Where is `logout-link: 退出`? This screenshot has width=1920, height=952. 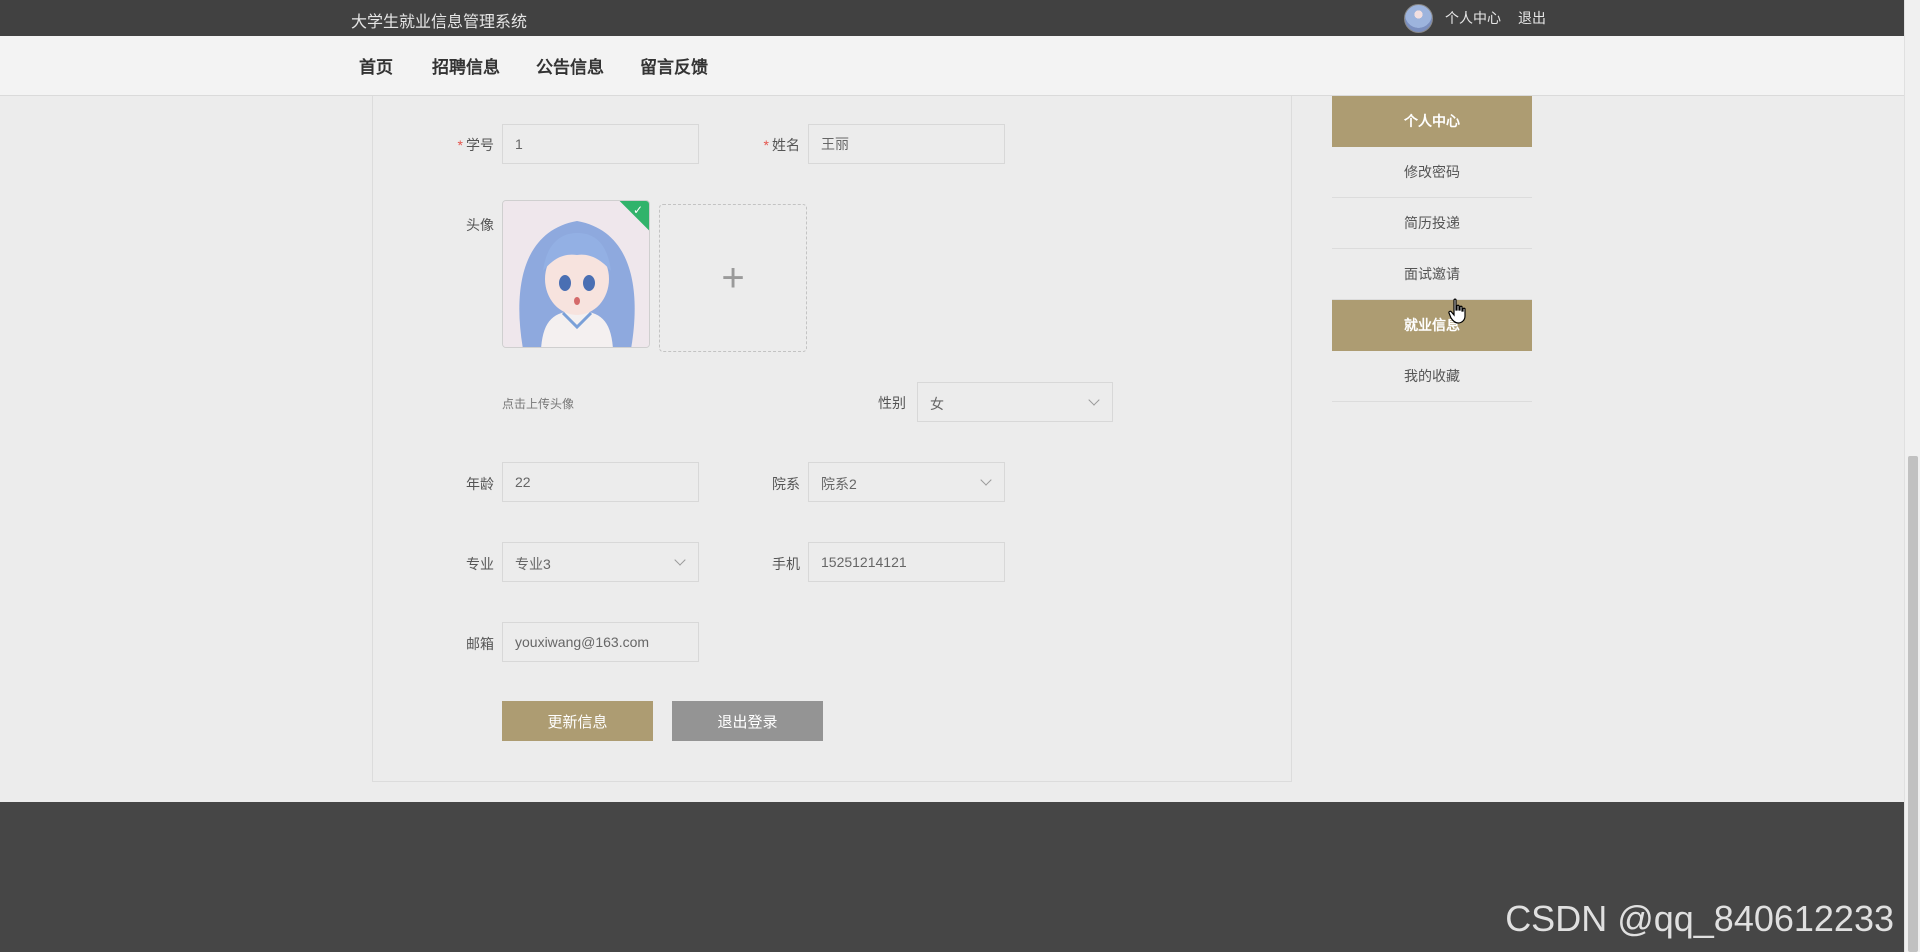
logout-link: 退出 is located at coordinates (1532, 18).